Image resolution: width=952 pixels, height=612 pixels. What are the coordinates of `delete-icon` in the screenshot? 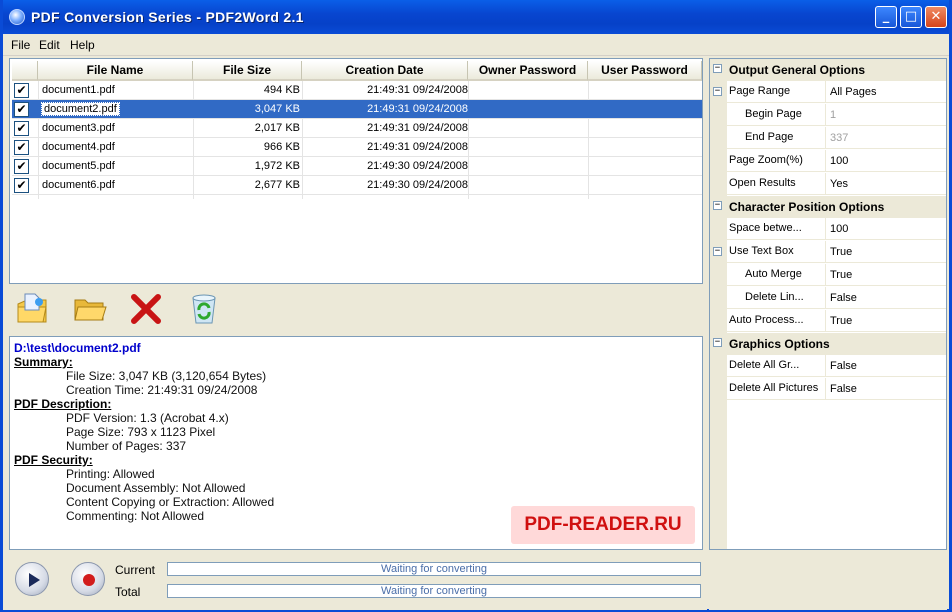 It's located at (146, 309).